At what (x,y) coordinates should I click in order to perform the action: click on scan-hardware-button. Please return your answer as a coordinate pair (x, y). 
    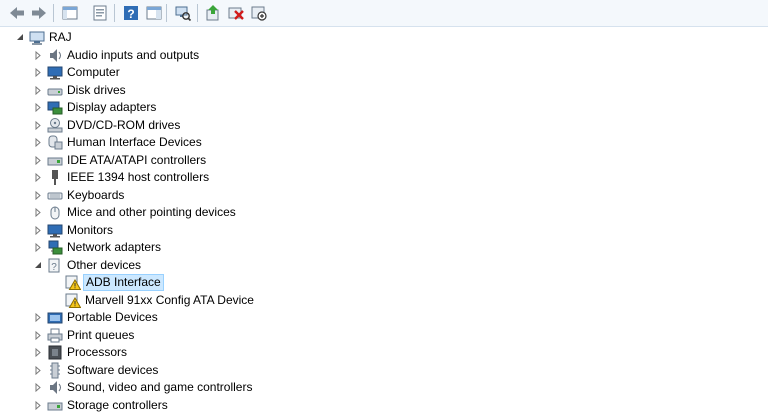
    Looking at the image, I should click on (183, 13).